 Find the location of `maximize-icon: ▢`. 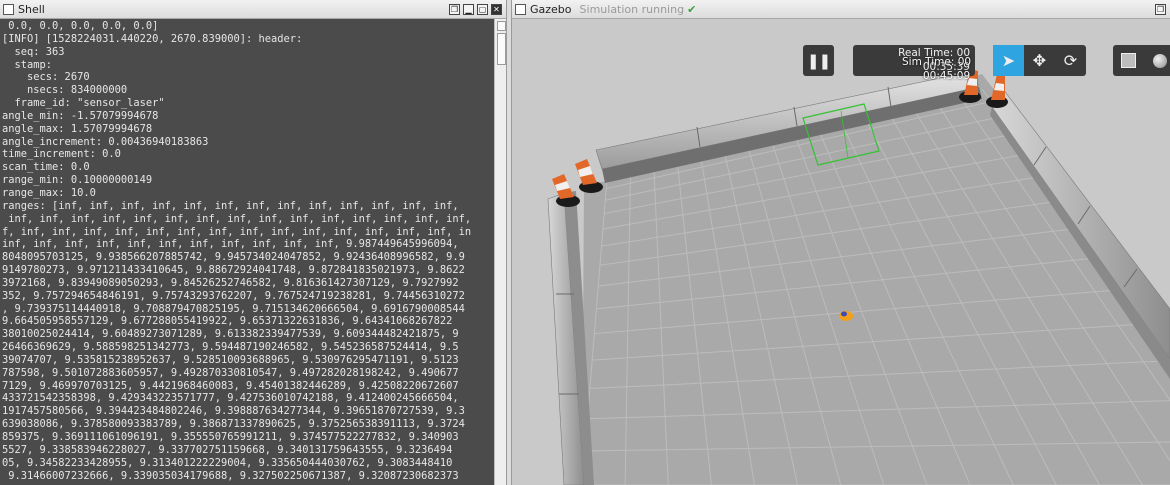

maximize-icon: ▢ is located at coordinates (482, 9).